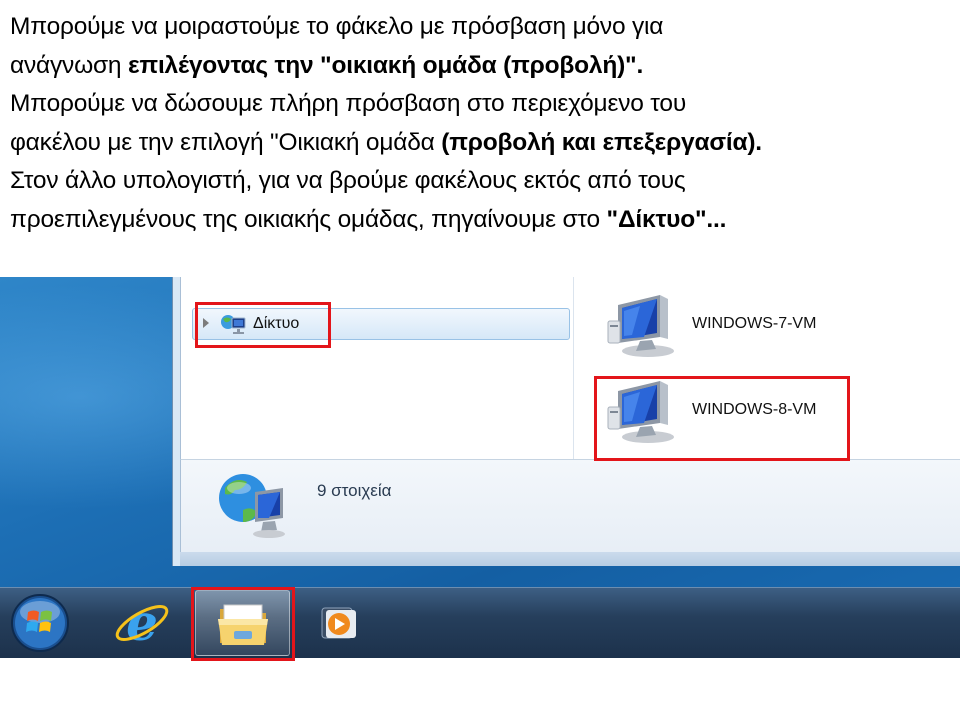 The height and width of the screenshot is (720, 960). Describe the element at coordinates (570, 559) in the screenshot. I see `window-frame-bottom` at that location.